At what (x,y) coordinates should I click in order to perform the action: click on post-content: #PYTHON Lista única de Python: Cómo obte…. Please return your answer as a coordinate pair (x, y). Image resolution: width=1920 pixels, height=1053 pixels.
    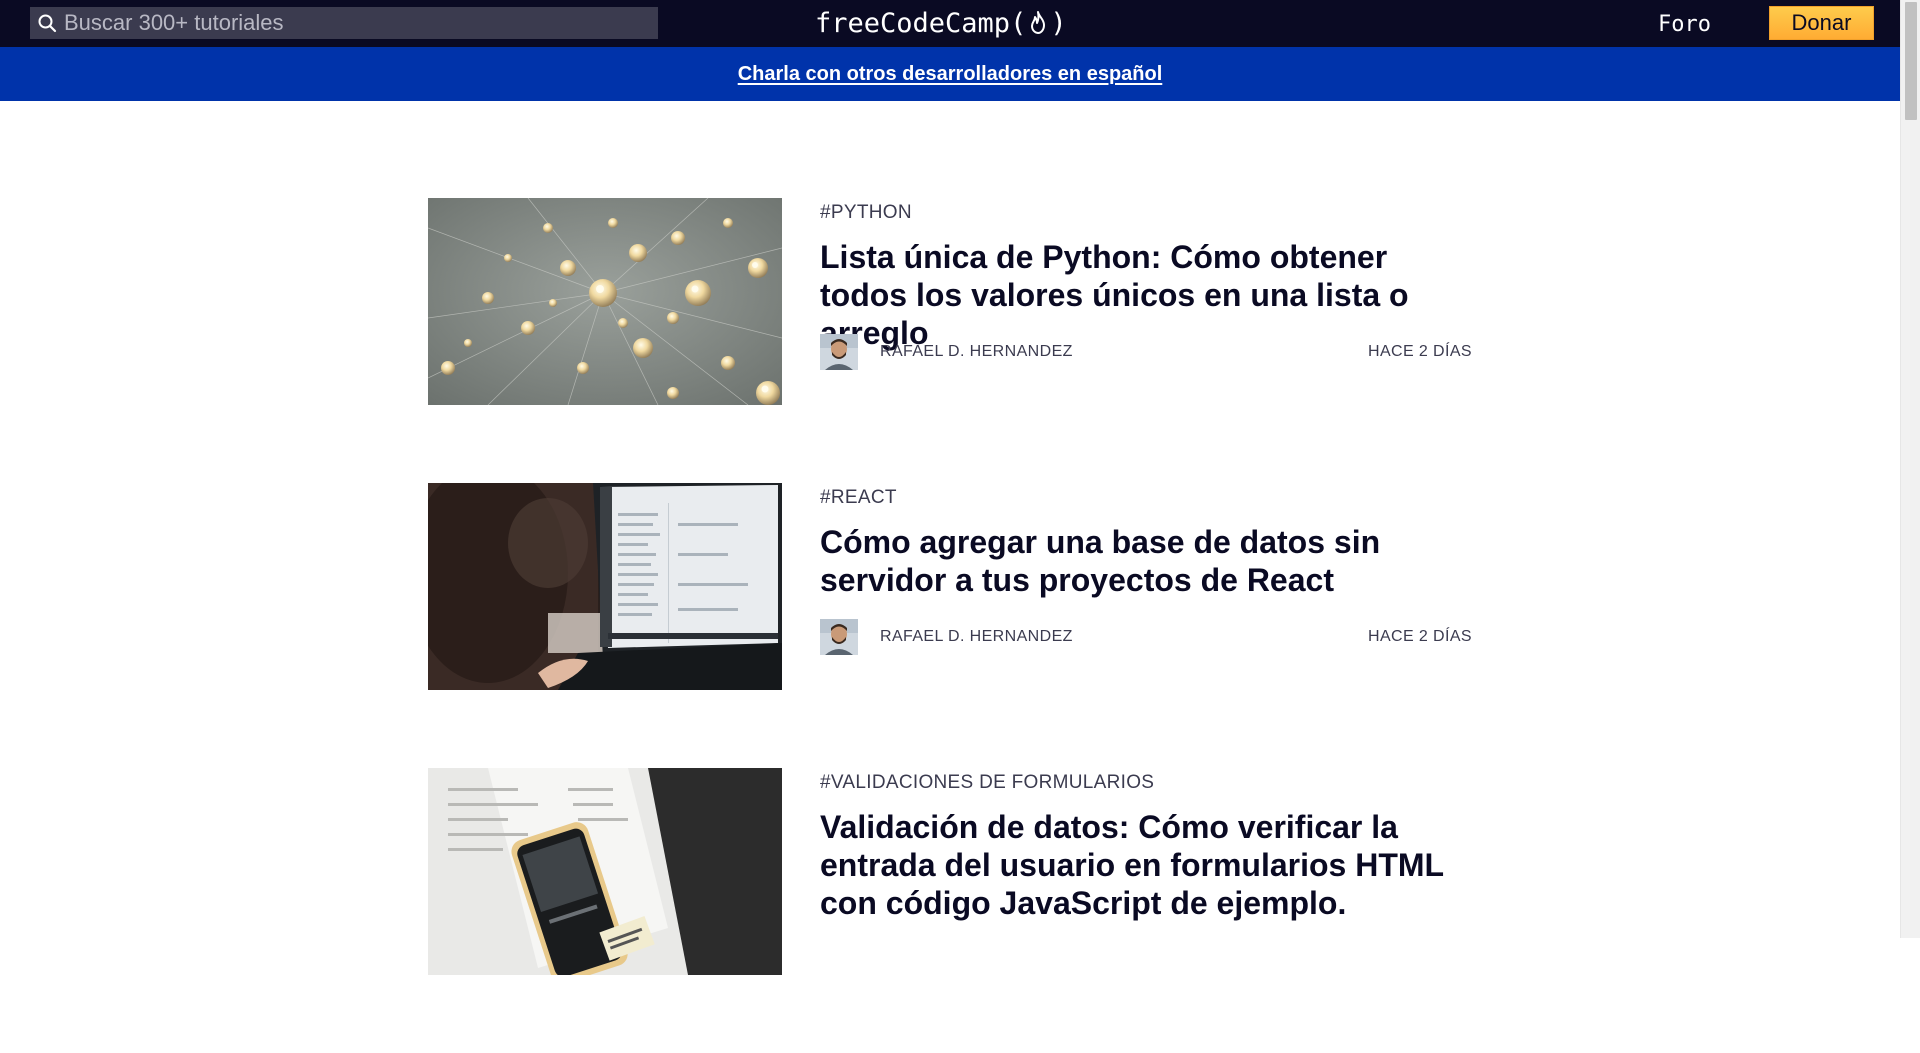
    Looking at the image, I should click on (1146, 284).